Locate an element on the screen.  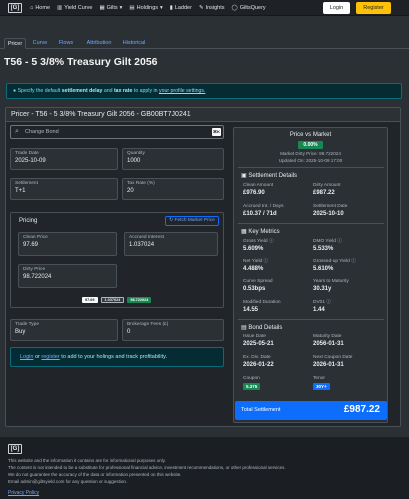
refresh-icon: ↻ is located at coordinates (171, 220).